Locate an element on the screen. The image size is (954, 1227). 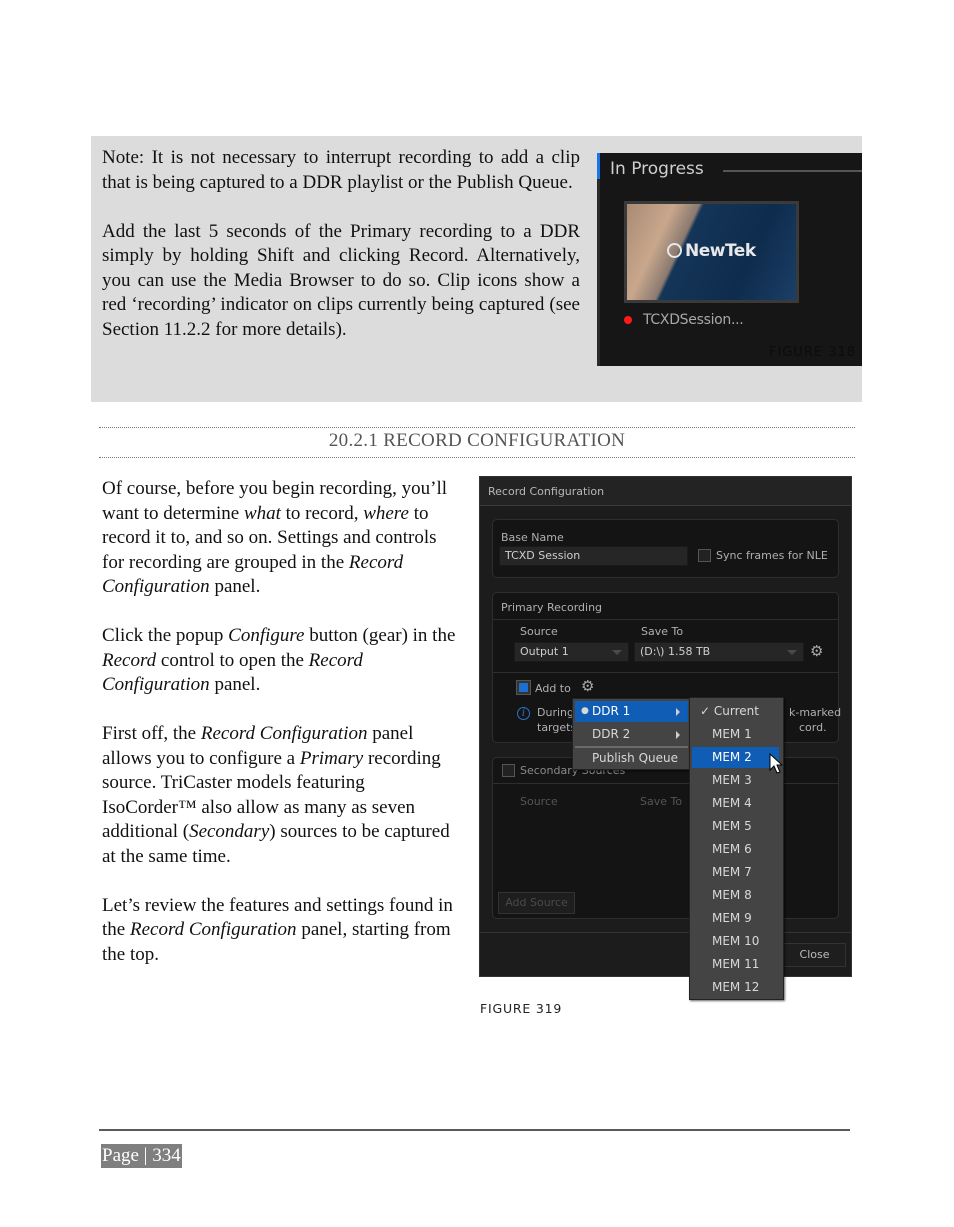
submenu-item-label: MEM 2 is located at coordinates (732, 757).